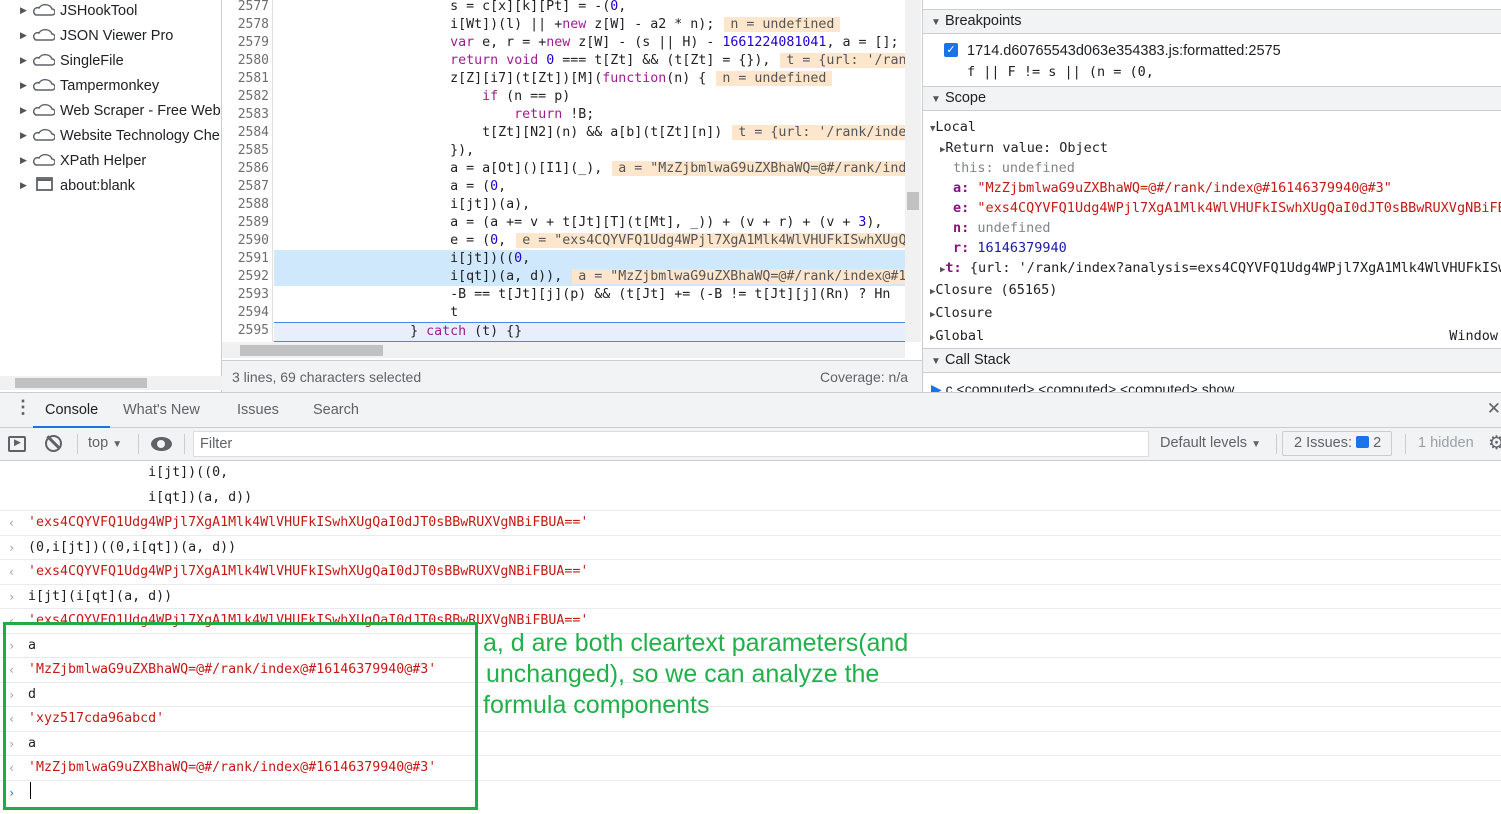 The image size is (1501, 814). What do you see at coordinates (245, 151) in the screenshot?
I see `line-number: 2585` at bounding box center [245, 151].